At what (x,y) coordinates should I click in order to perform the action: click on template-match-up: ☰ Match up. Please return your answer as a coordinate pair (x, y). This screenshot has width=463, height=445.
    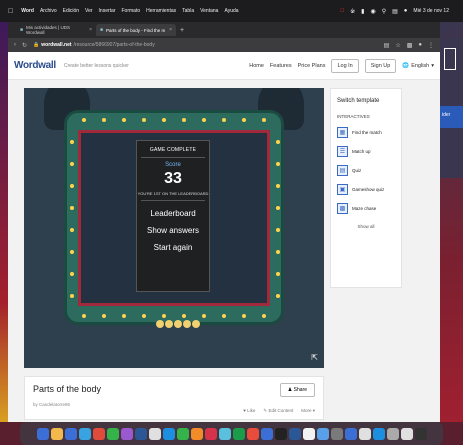
    Looking at the image, I should click on (366, 151).